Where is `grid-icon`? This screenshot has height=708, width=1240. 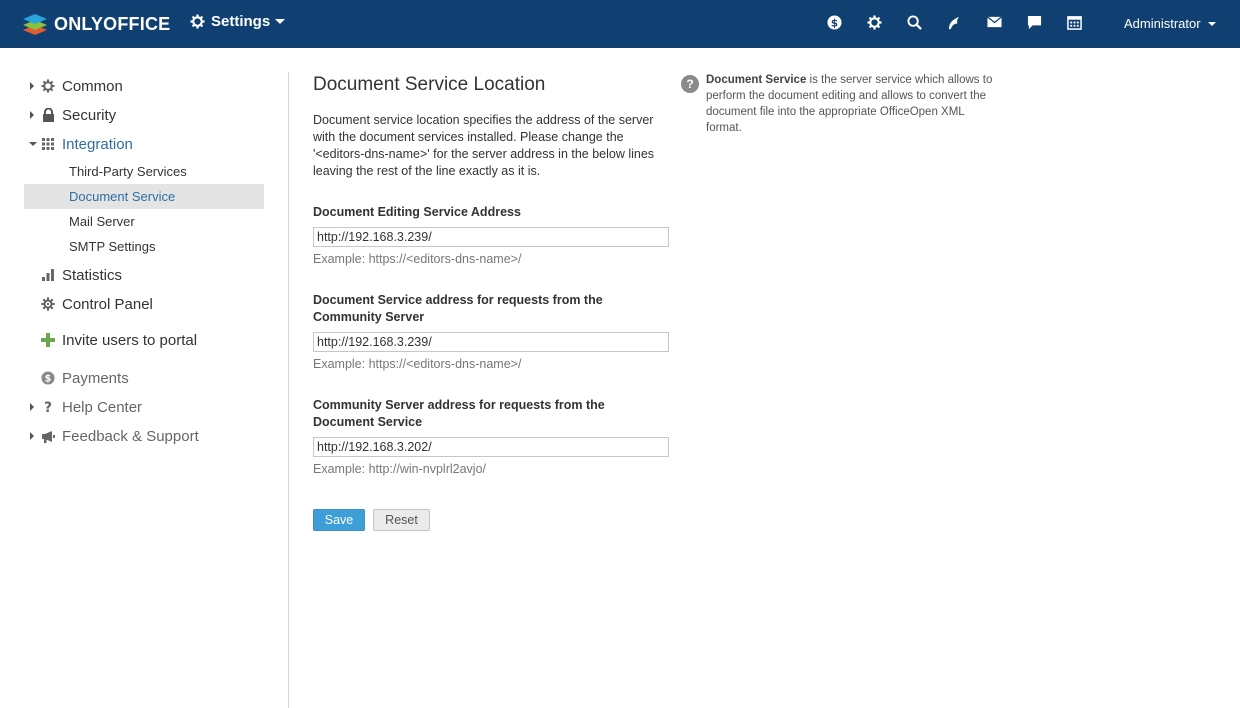
grid-icon is located at coordinates (48, 144).